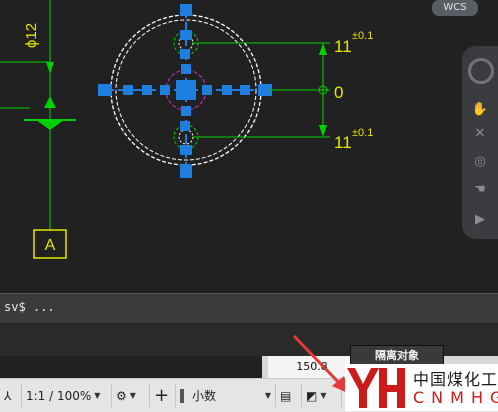 This screenshot has width=498, height=412. I want to click on annotation-visibility-icon: ⅄, so click(11, 395).